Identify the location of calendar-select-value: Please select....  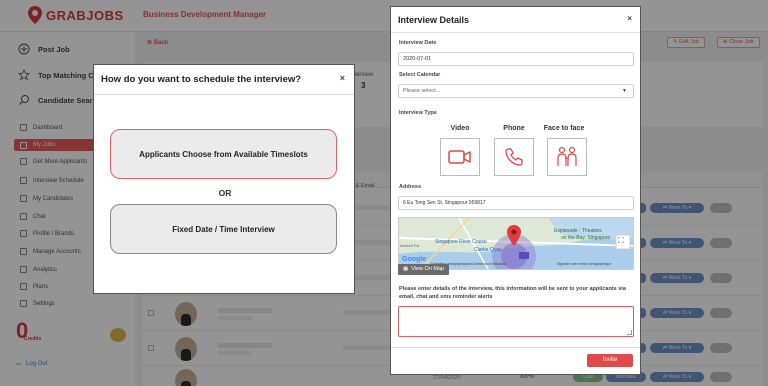
(422, 91).